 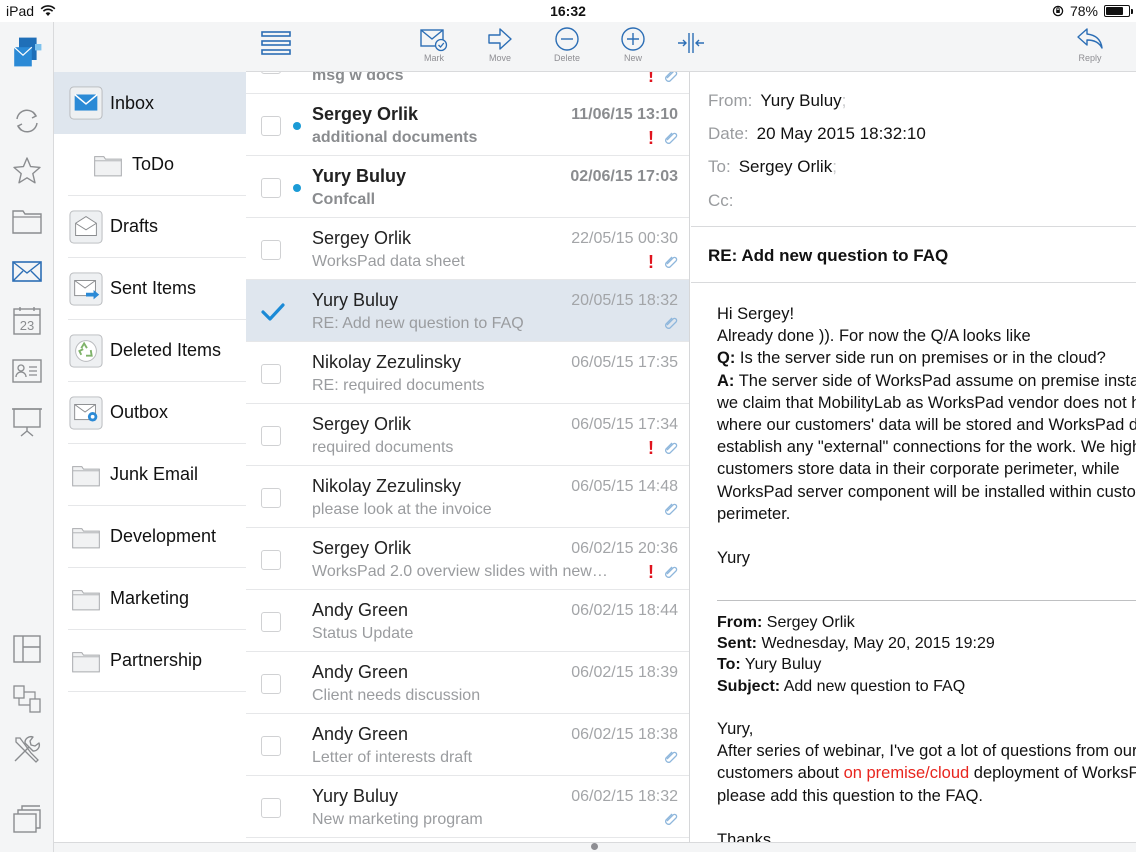 What do you see at coordinates (624, 548) in the screenshot?
I see `message-date: 06/02/15 20:36` at bounding box center [624, 548].